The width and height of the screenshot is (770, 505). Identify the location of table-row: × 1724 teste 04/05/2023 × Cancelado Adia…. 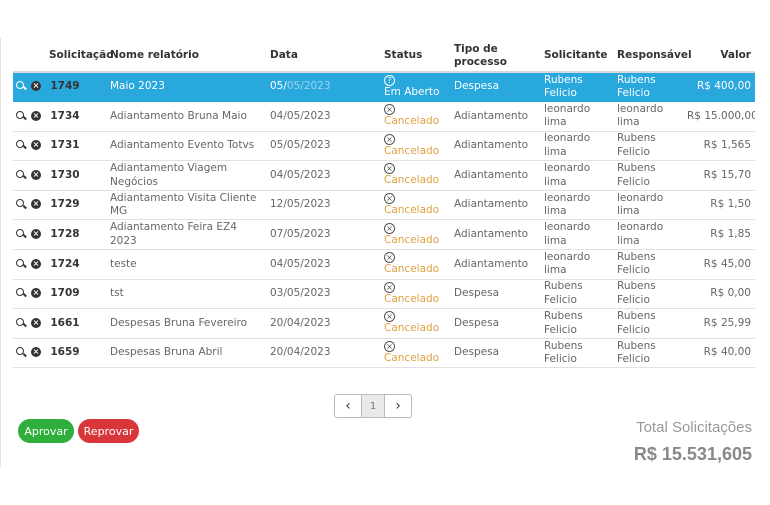
(384, 264).